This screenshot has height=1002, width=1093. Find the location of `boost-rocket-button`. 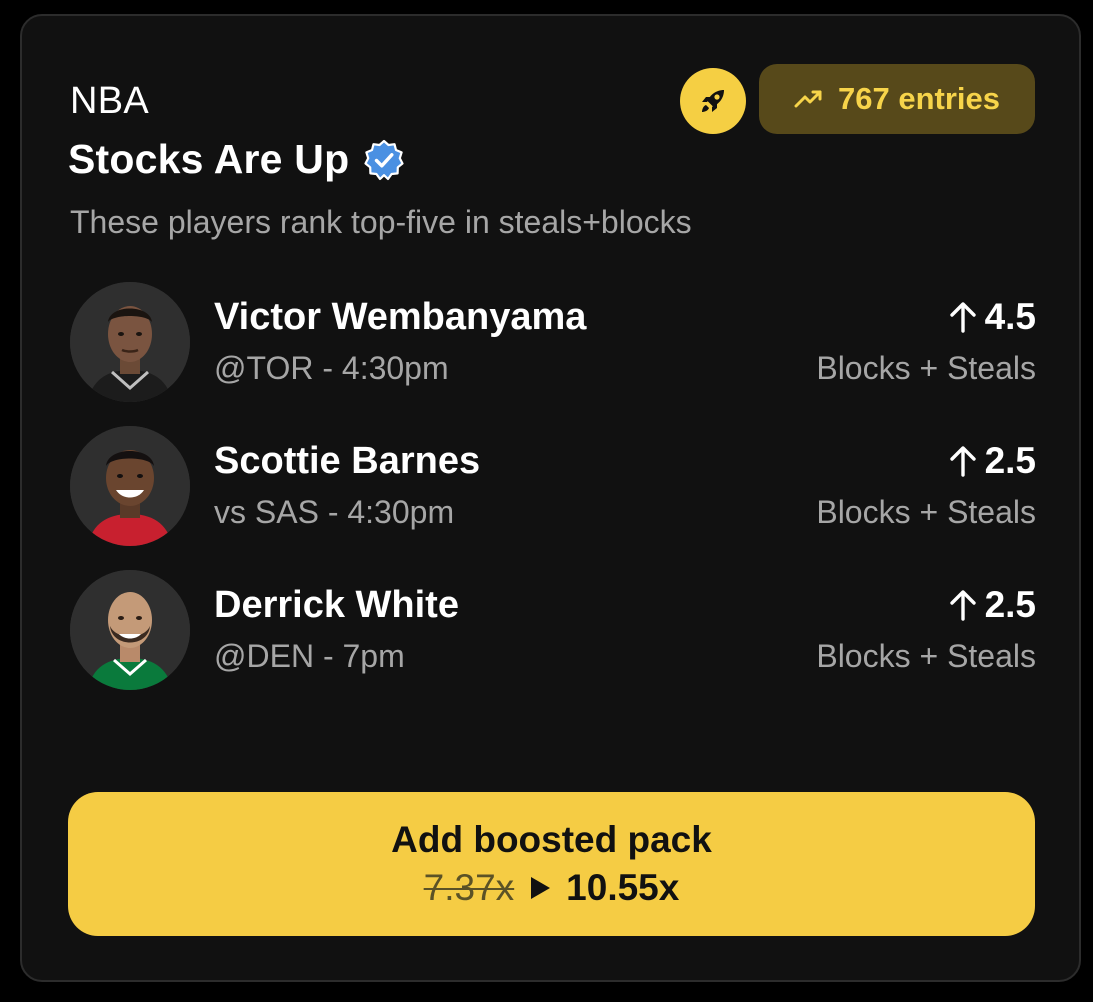

boost-rocket-button is located at coordinates (713, 101).